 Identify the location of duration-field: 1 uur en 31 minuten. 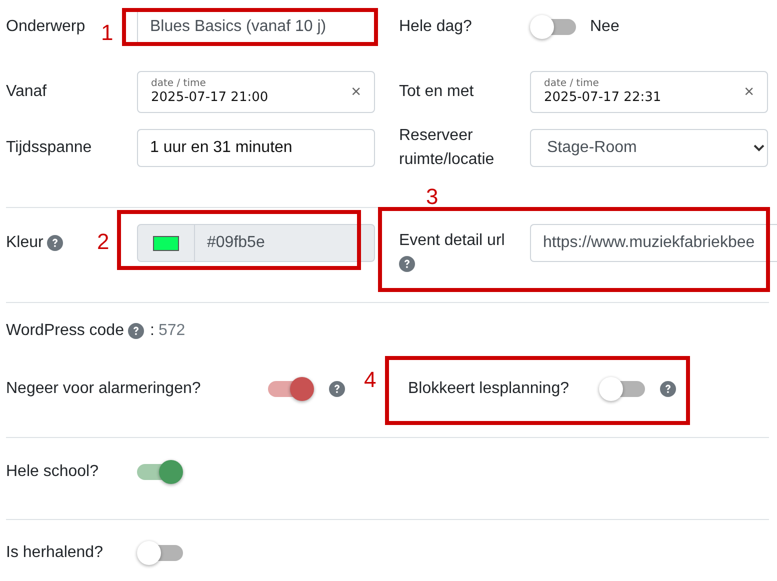
(256, 148).